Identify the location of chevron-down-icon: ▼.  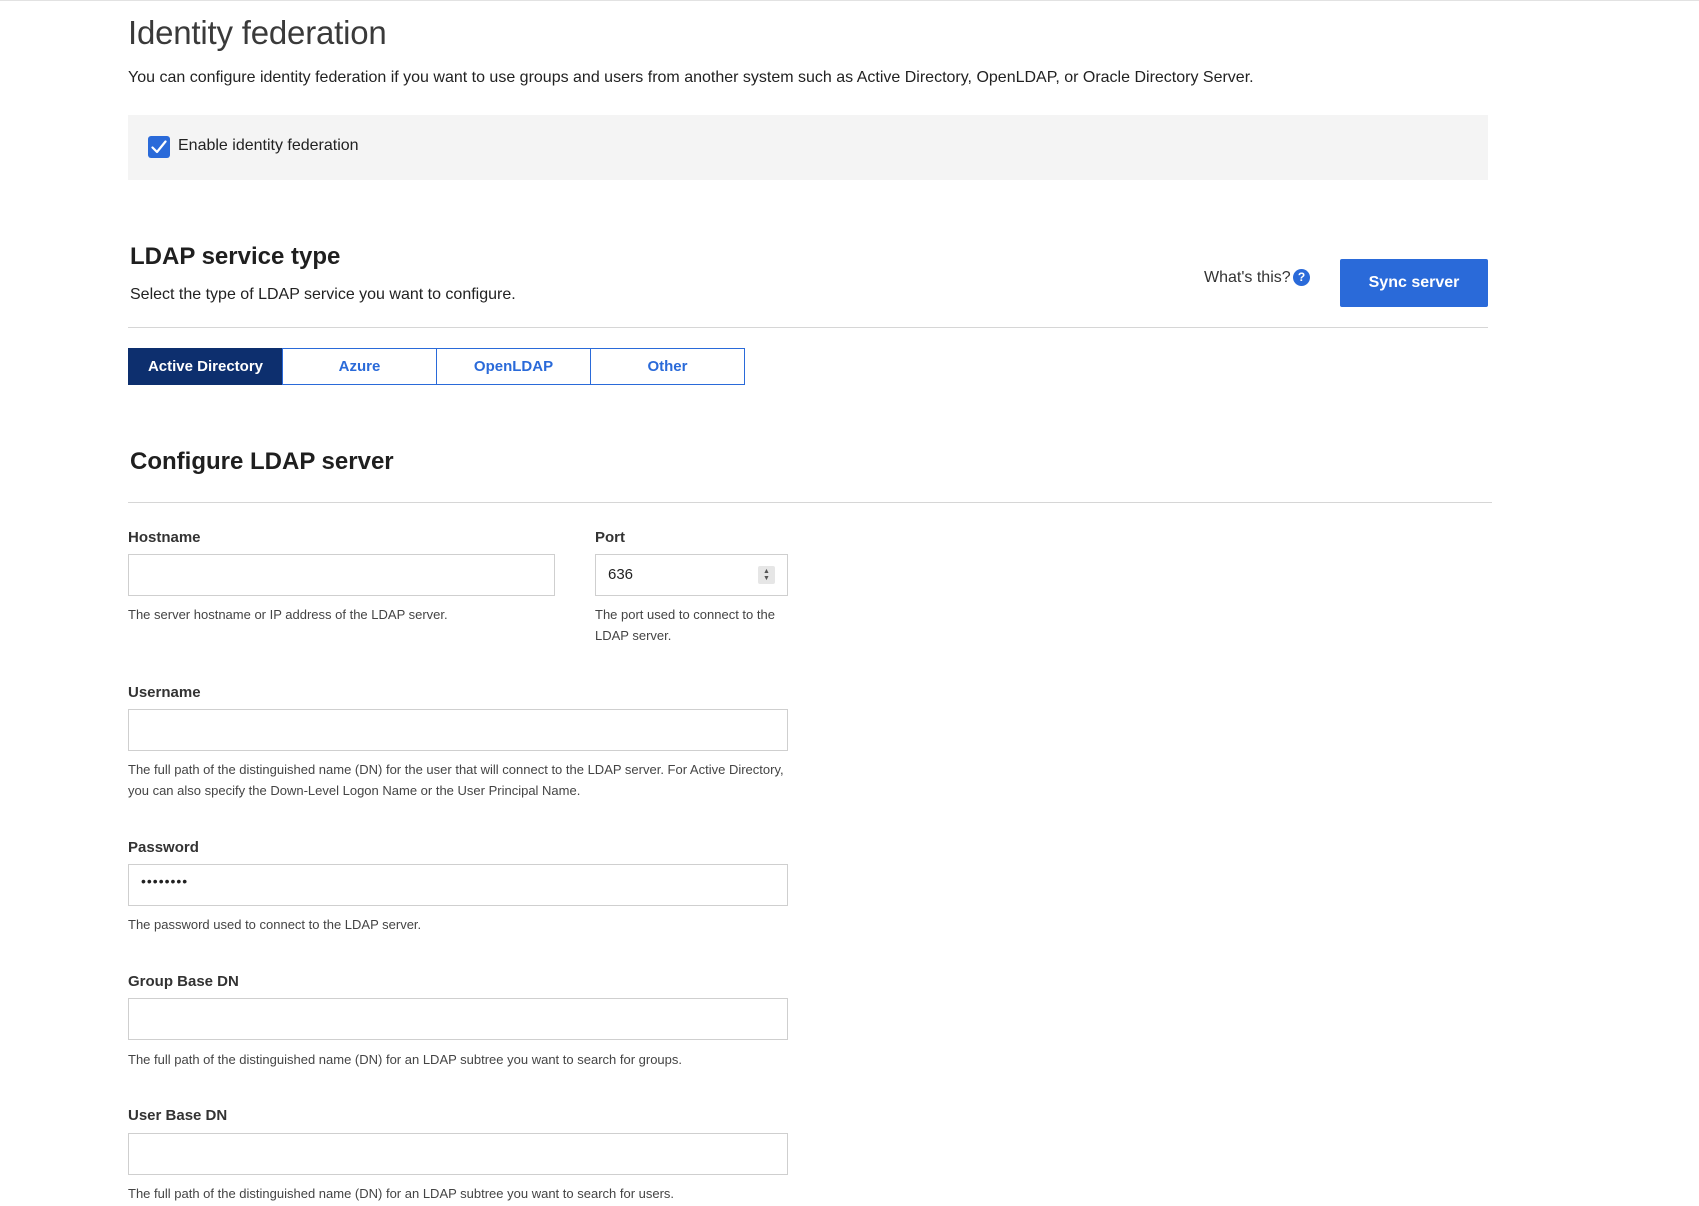
(766, 578).